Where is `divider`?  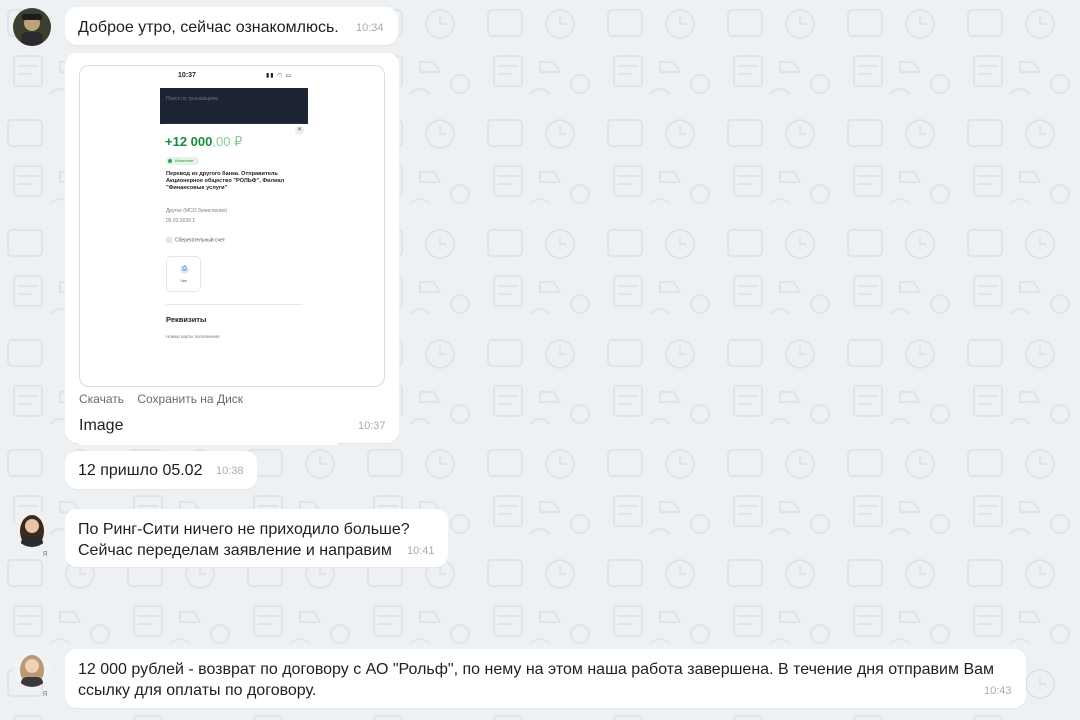 divider is located at coordinates (234, 304).